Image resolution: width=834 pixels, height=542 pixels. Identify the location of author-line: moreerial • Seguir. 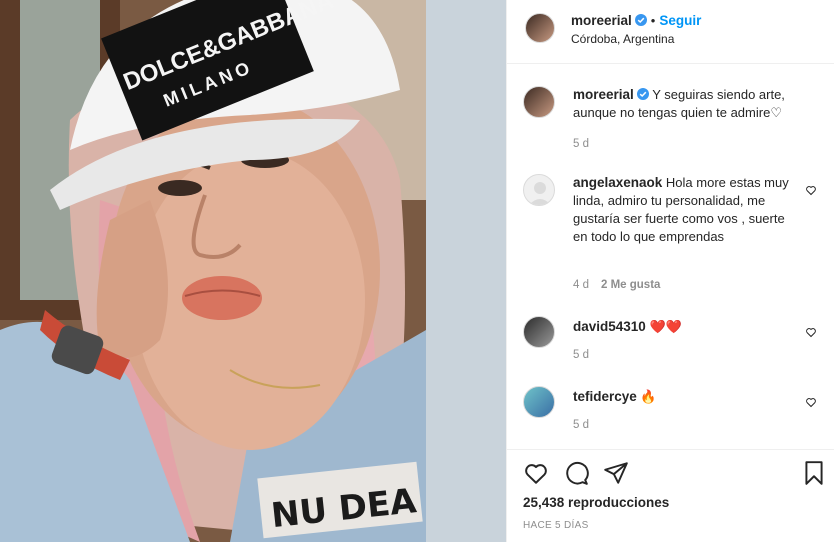
(636, 21).